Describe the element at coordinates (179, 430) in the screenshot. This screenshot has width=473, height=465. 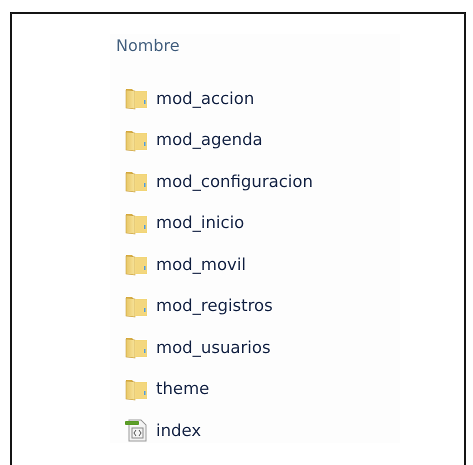
I see `file-name: index` at that location.